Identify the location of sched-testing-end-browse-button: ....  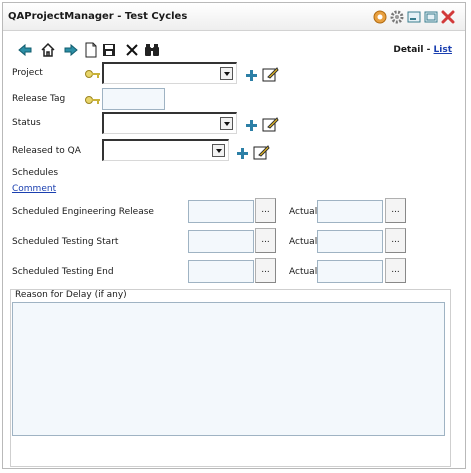
(265, 270).